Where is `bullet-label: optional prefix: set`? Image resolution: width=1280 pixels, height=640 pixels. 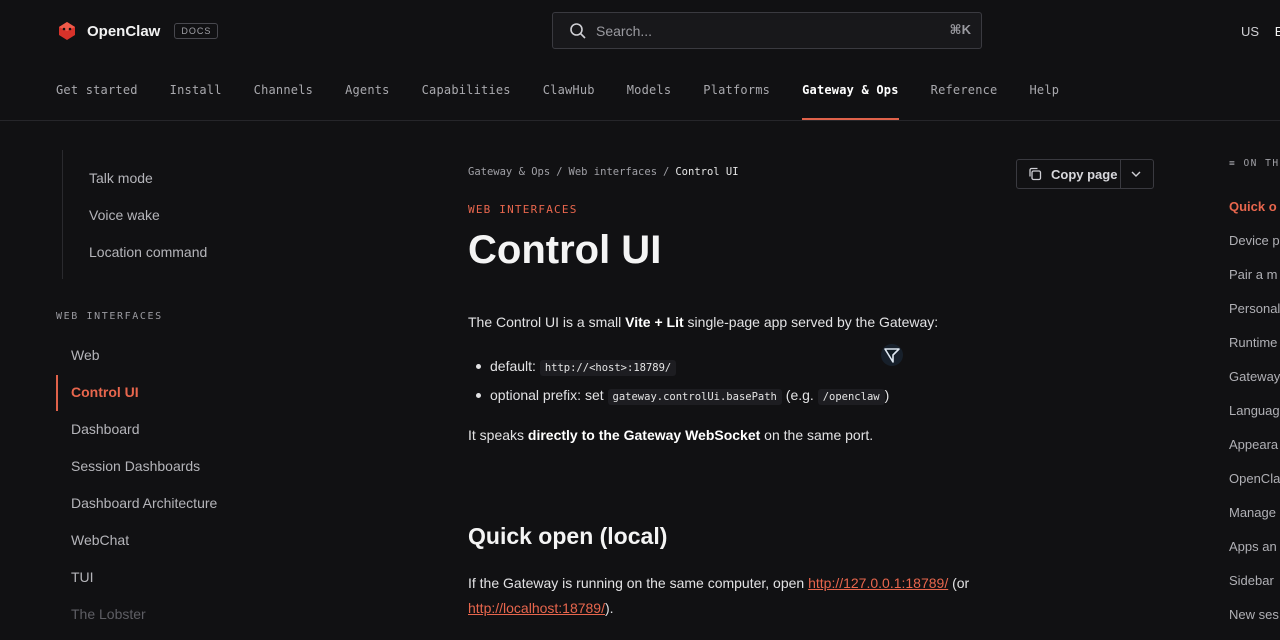 bullet-label: optional prefix: set is located at coordinates (549, 395).